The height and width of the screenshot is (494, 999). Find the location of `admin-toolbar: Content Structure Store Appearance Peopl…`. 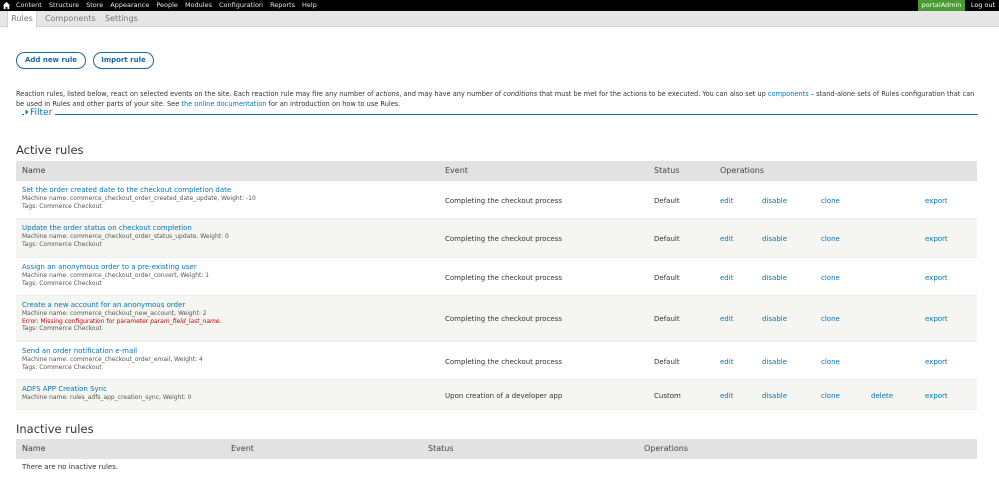

admin-toolbar: Content Structure Store Appearance Peopl… is located at coordinates (499, 5).